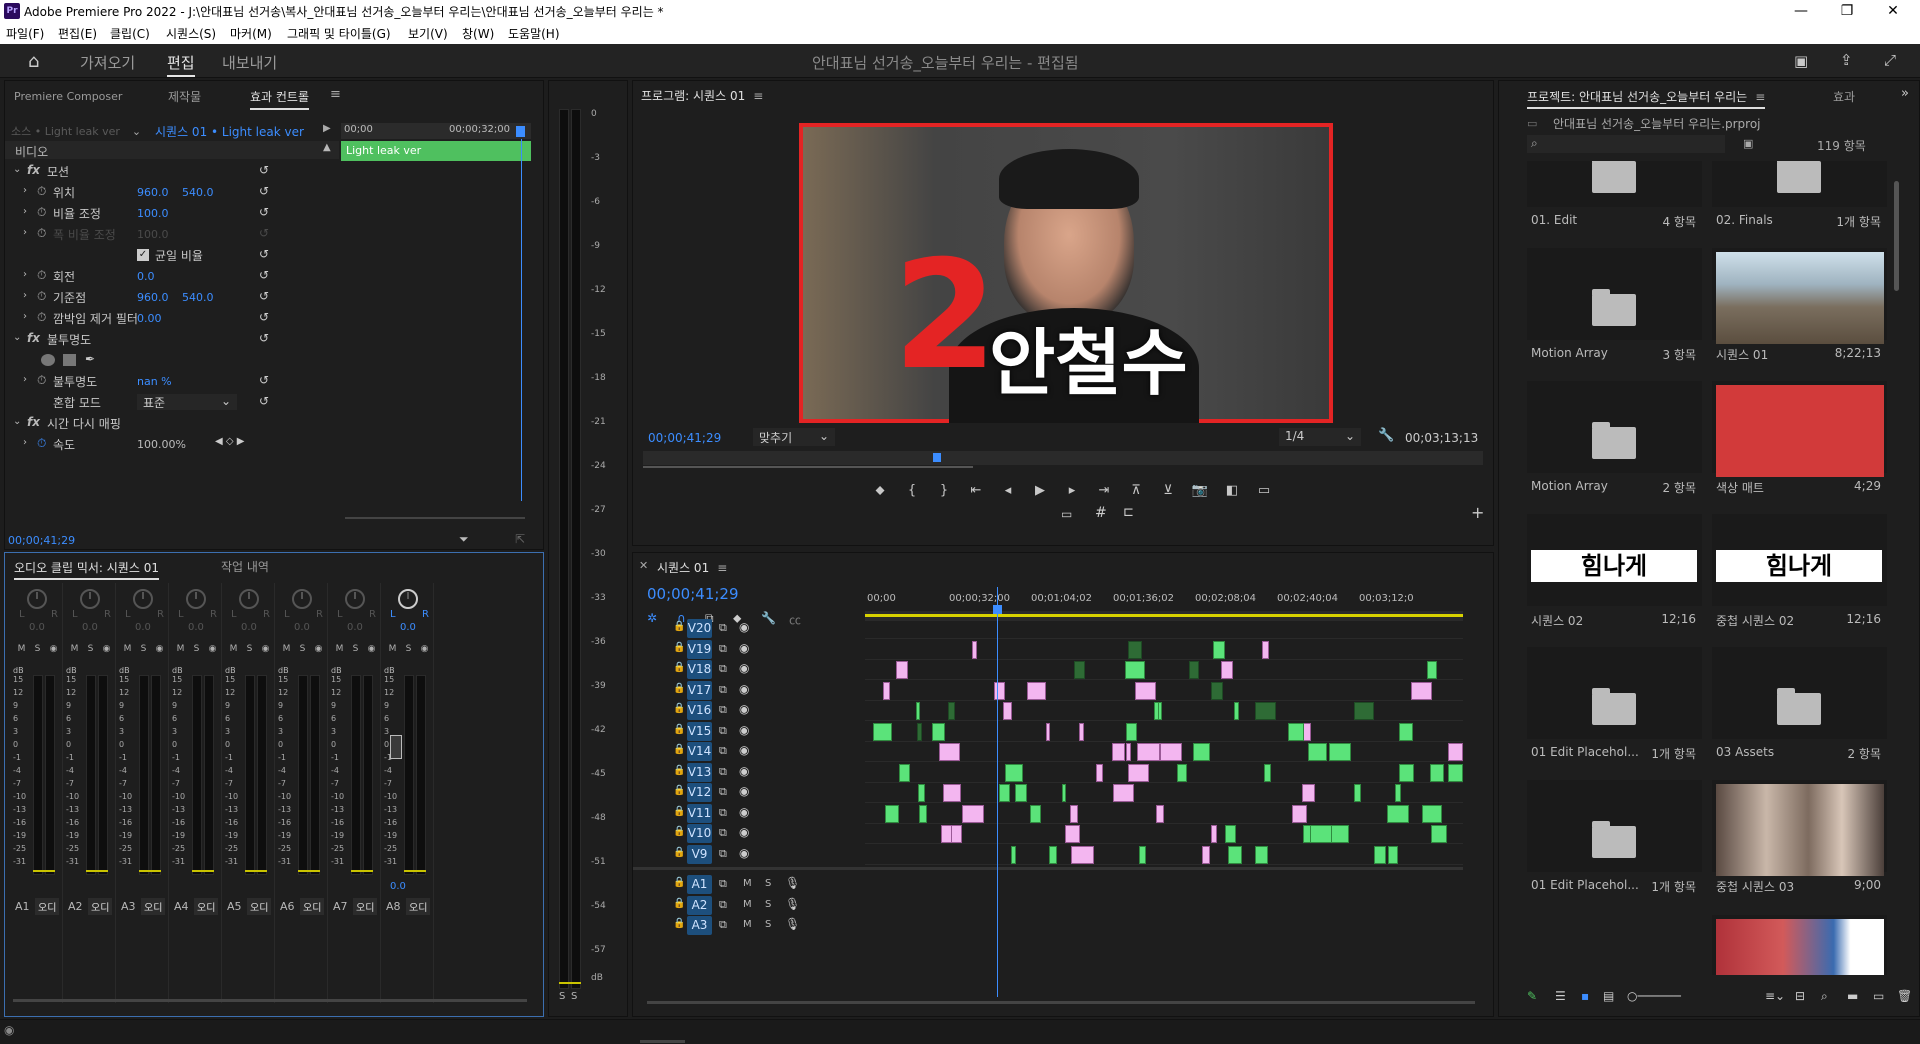 Image resolution: width=1920 pixels, height=1044 pixels. What do you see at coordinates (270, 1000) in the screenshot?
I see `mixer-scrollbar` at bounding box center [270, 1000].